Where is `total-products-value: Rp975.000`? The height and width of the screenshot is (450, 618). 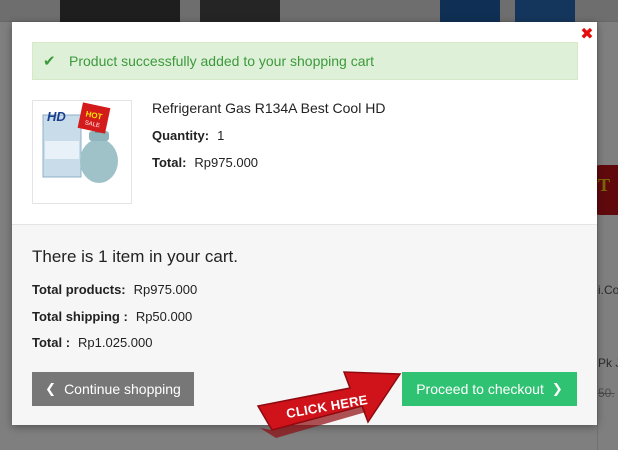
total-products-value: Rp975.000 is located at coordinates (165, 289).